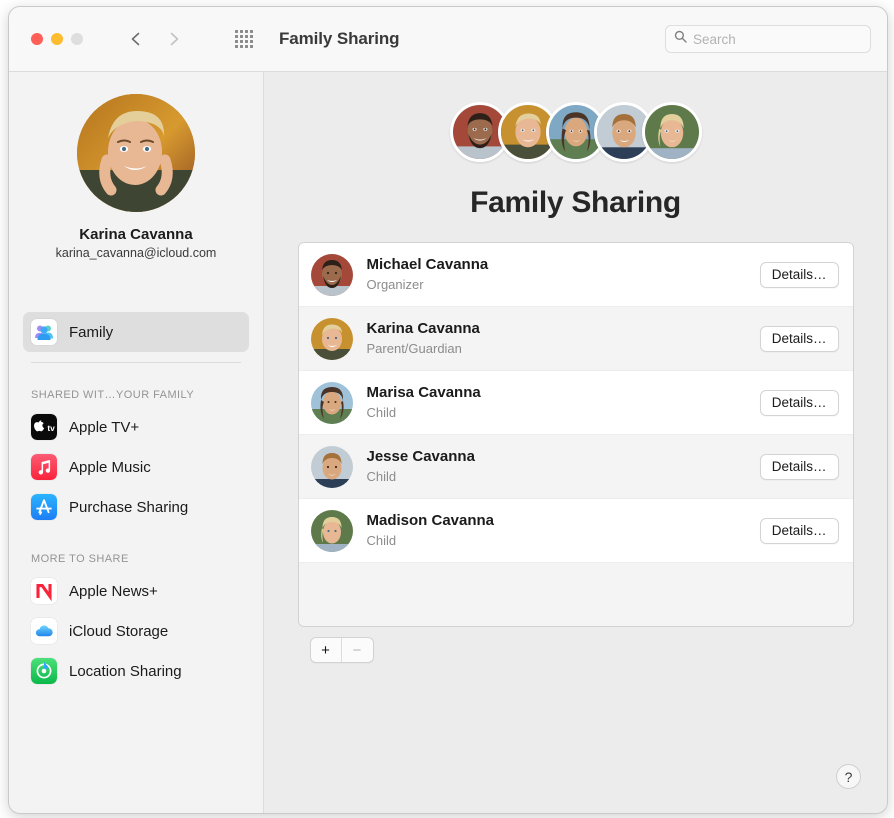 The image size is (894, 818). I want to click on add-member-button: +, so click(326, 650).